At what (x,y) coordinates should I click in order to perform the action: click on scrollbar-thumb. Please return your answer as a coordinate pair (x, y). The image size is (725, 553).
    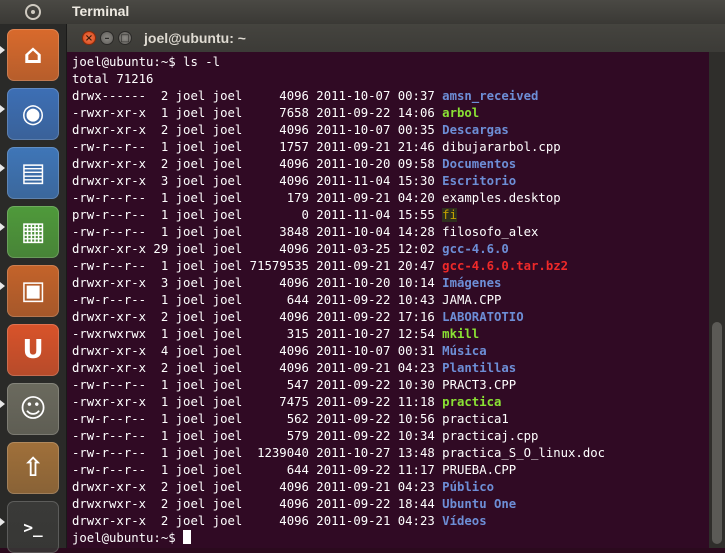
    Looking at the image, I should click on (717, 433).